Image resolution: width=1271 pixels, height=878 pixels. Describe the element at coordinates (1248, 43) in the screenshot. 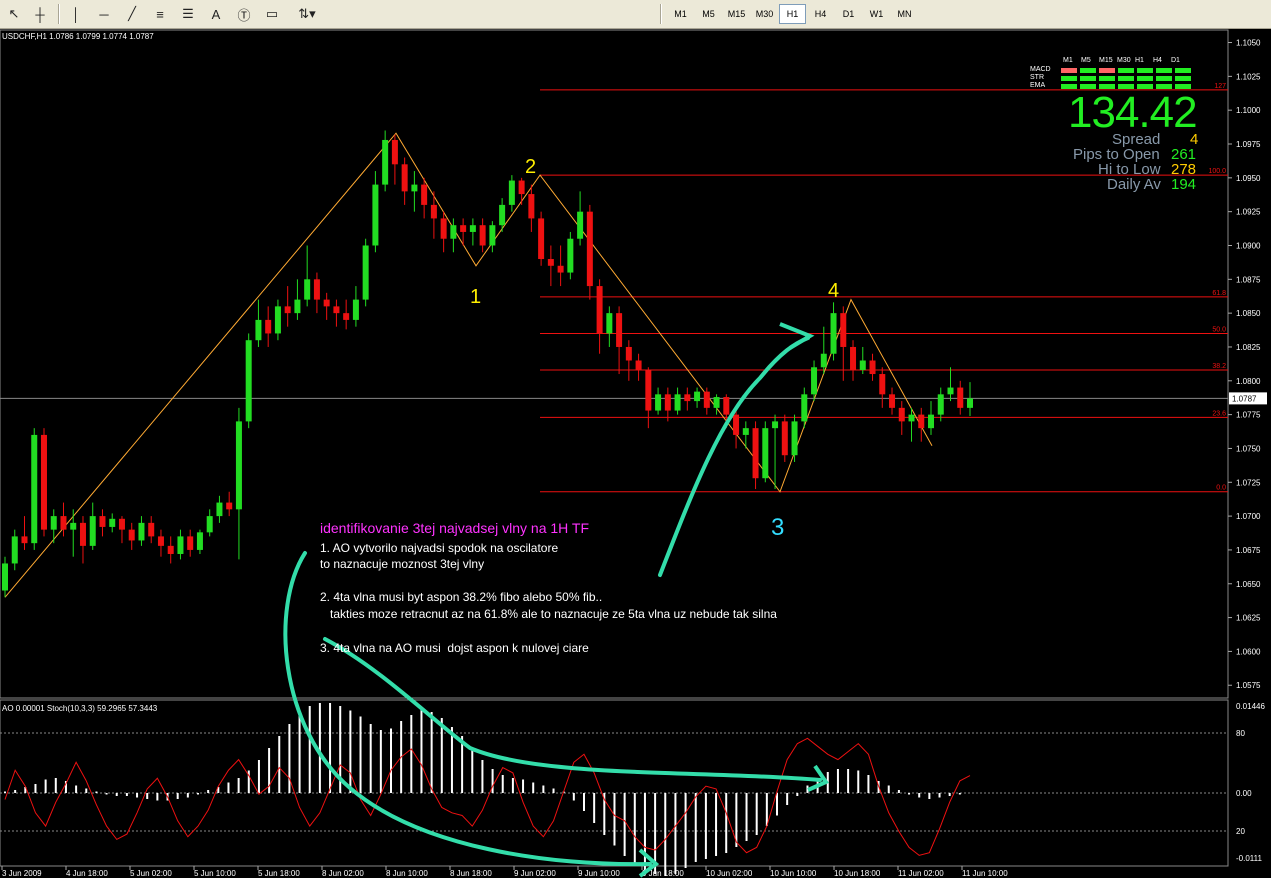

I see `price-tick-label: 1.1050` at that location.